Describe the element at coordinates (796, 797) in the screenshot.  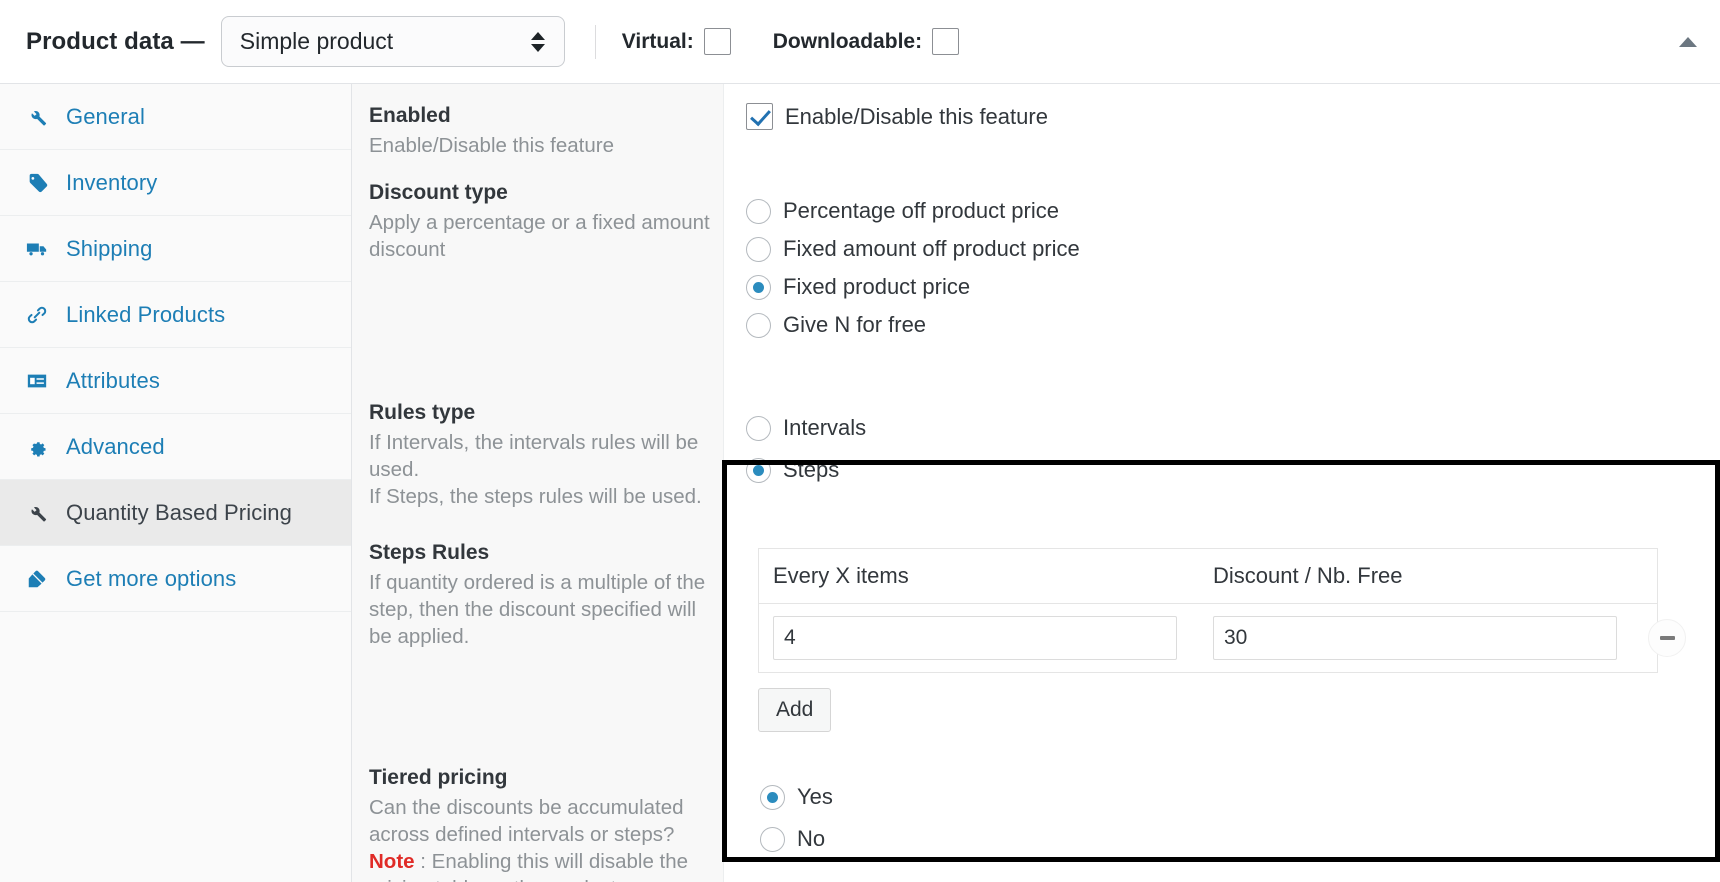
I see `radio-tiered-yes: Yes` at that location.